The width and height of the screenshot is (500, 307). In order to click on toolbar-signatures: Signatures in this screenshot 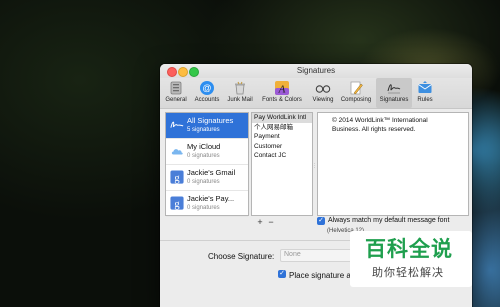, I will do `click(394, 93)`.